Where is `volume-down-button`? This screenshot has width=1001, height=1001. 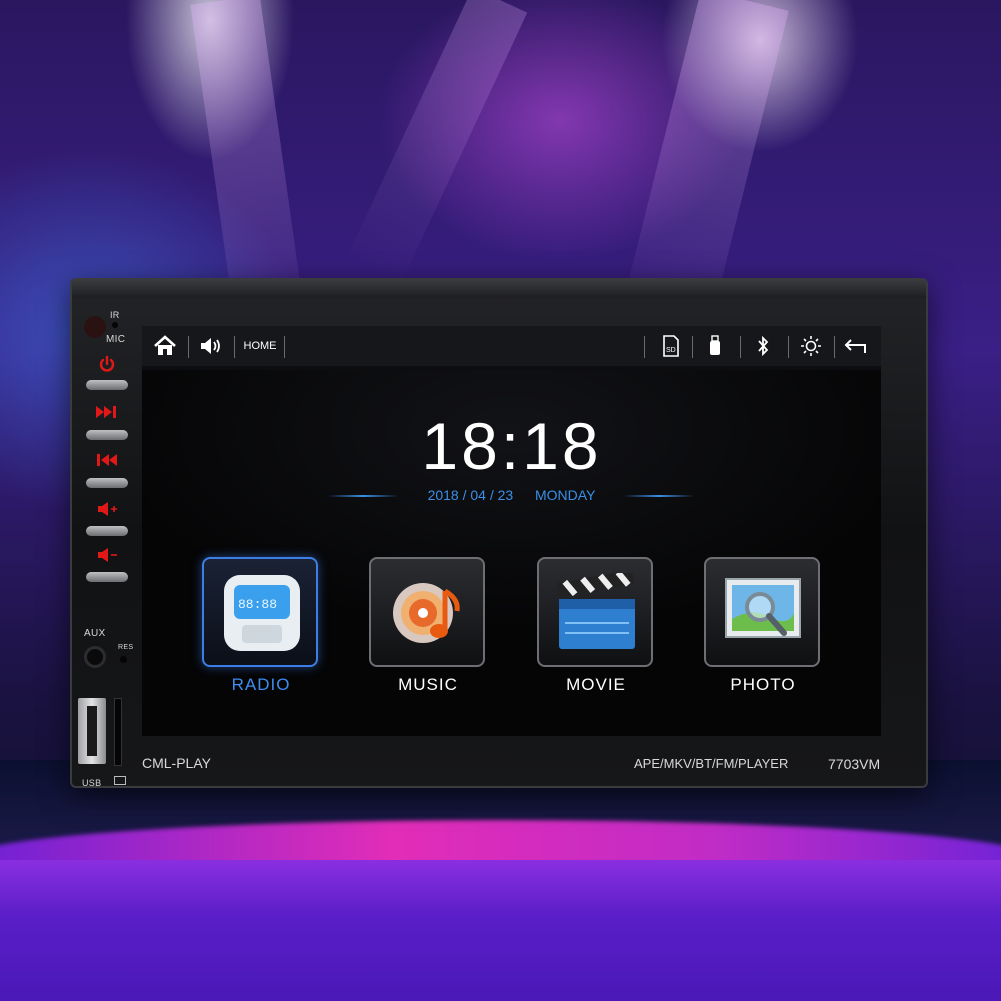 volume-down-button is located at coordinates (110, 566).